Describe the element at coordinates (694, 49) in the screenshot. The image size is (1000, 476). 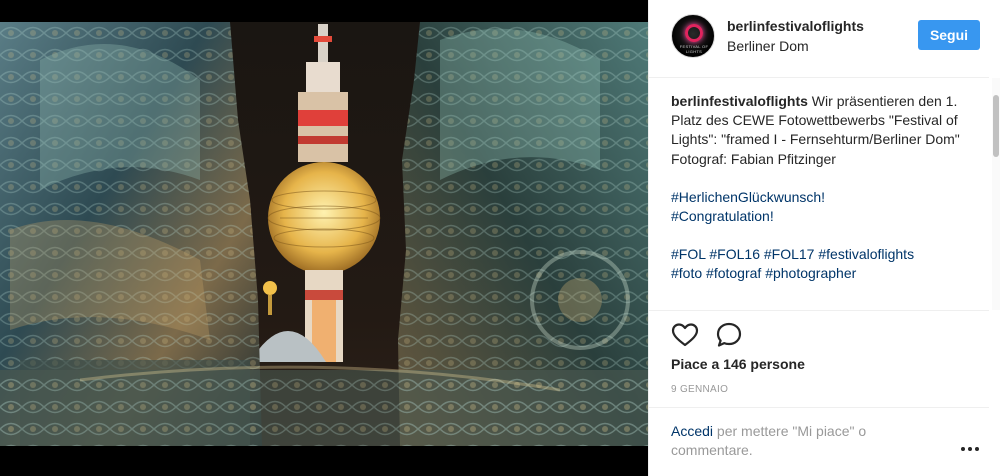
I see `avatar-text: FESTIVAL OF LIGHTS` at that location.